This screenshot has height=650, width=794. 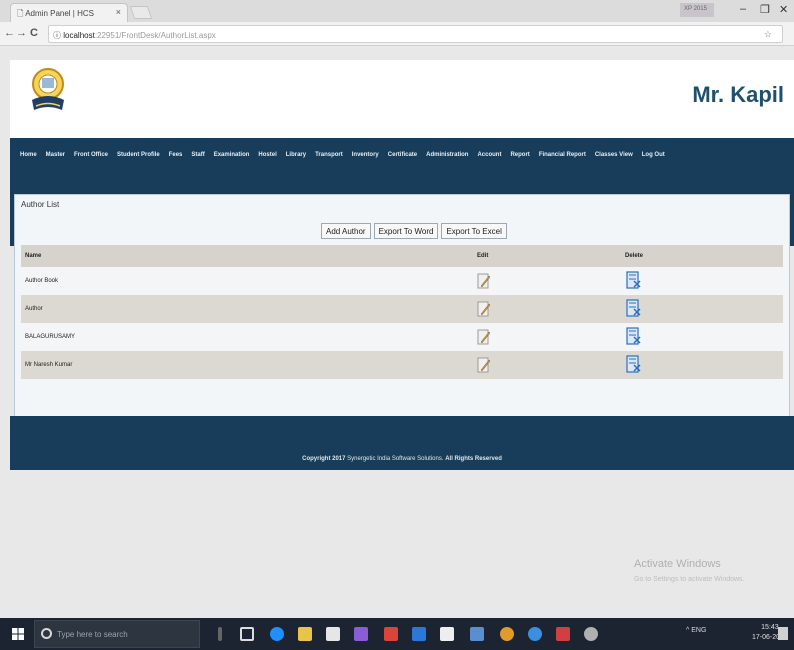 I want to click on author-name-cell: BALAGURUSAMY, so click(x=247, y=337).